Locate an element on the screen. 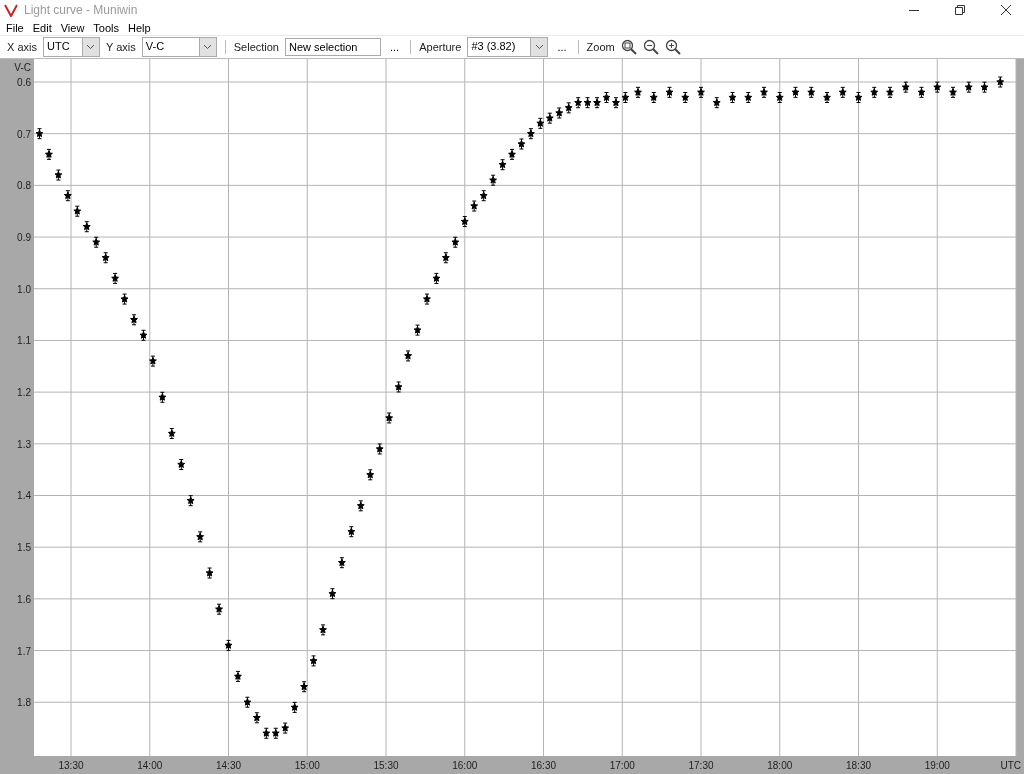 This screenshot has height=774, width=1024. axis-tick-label: 1.0 is located at coordinates (24, 289).